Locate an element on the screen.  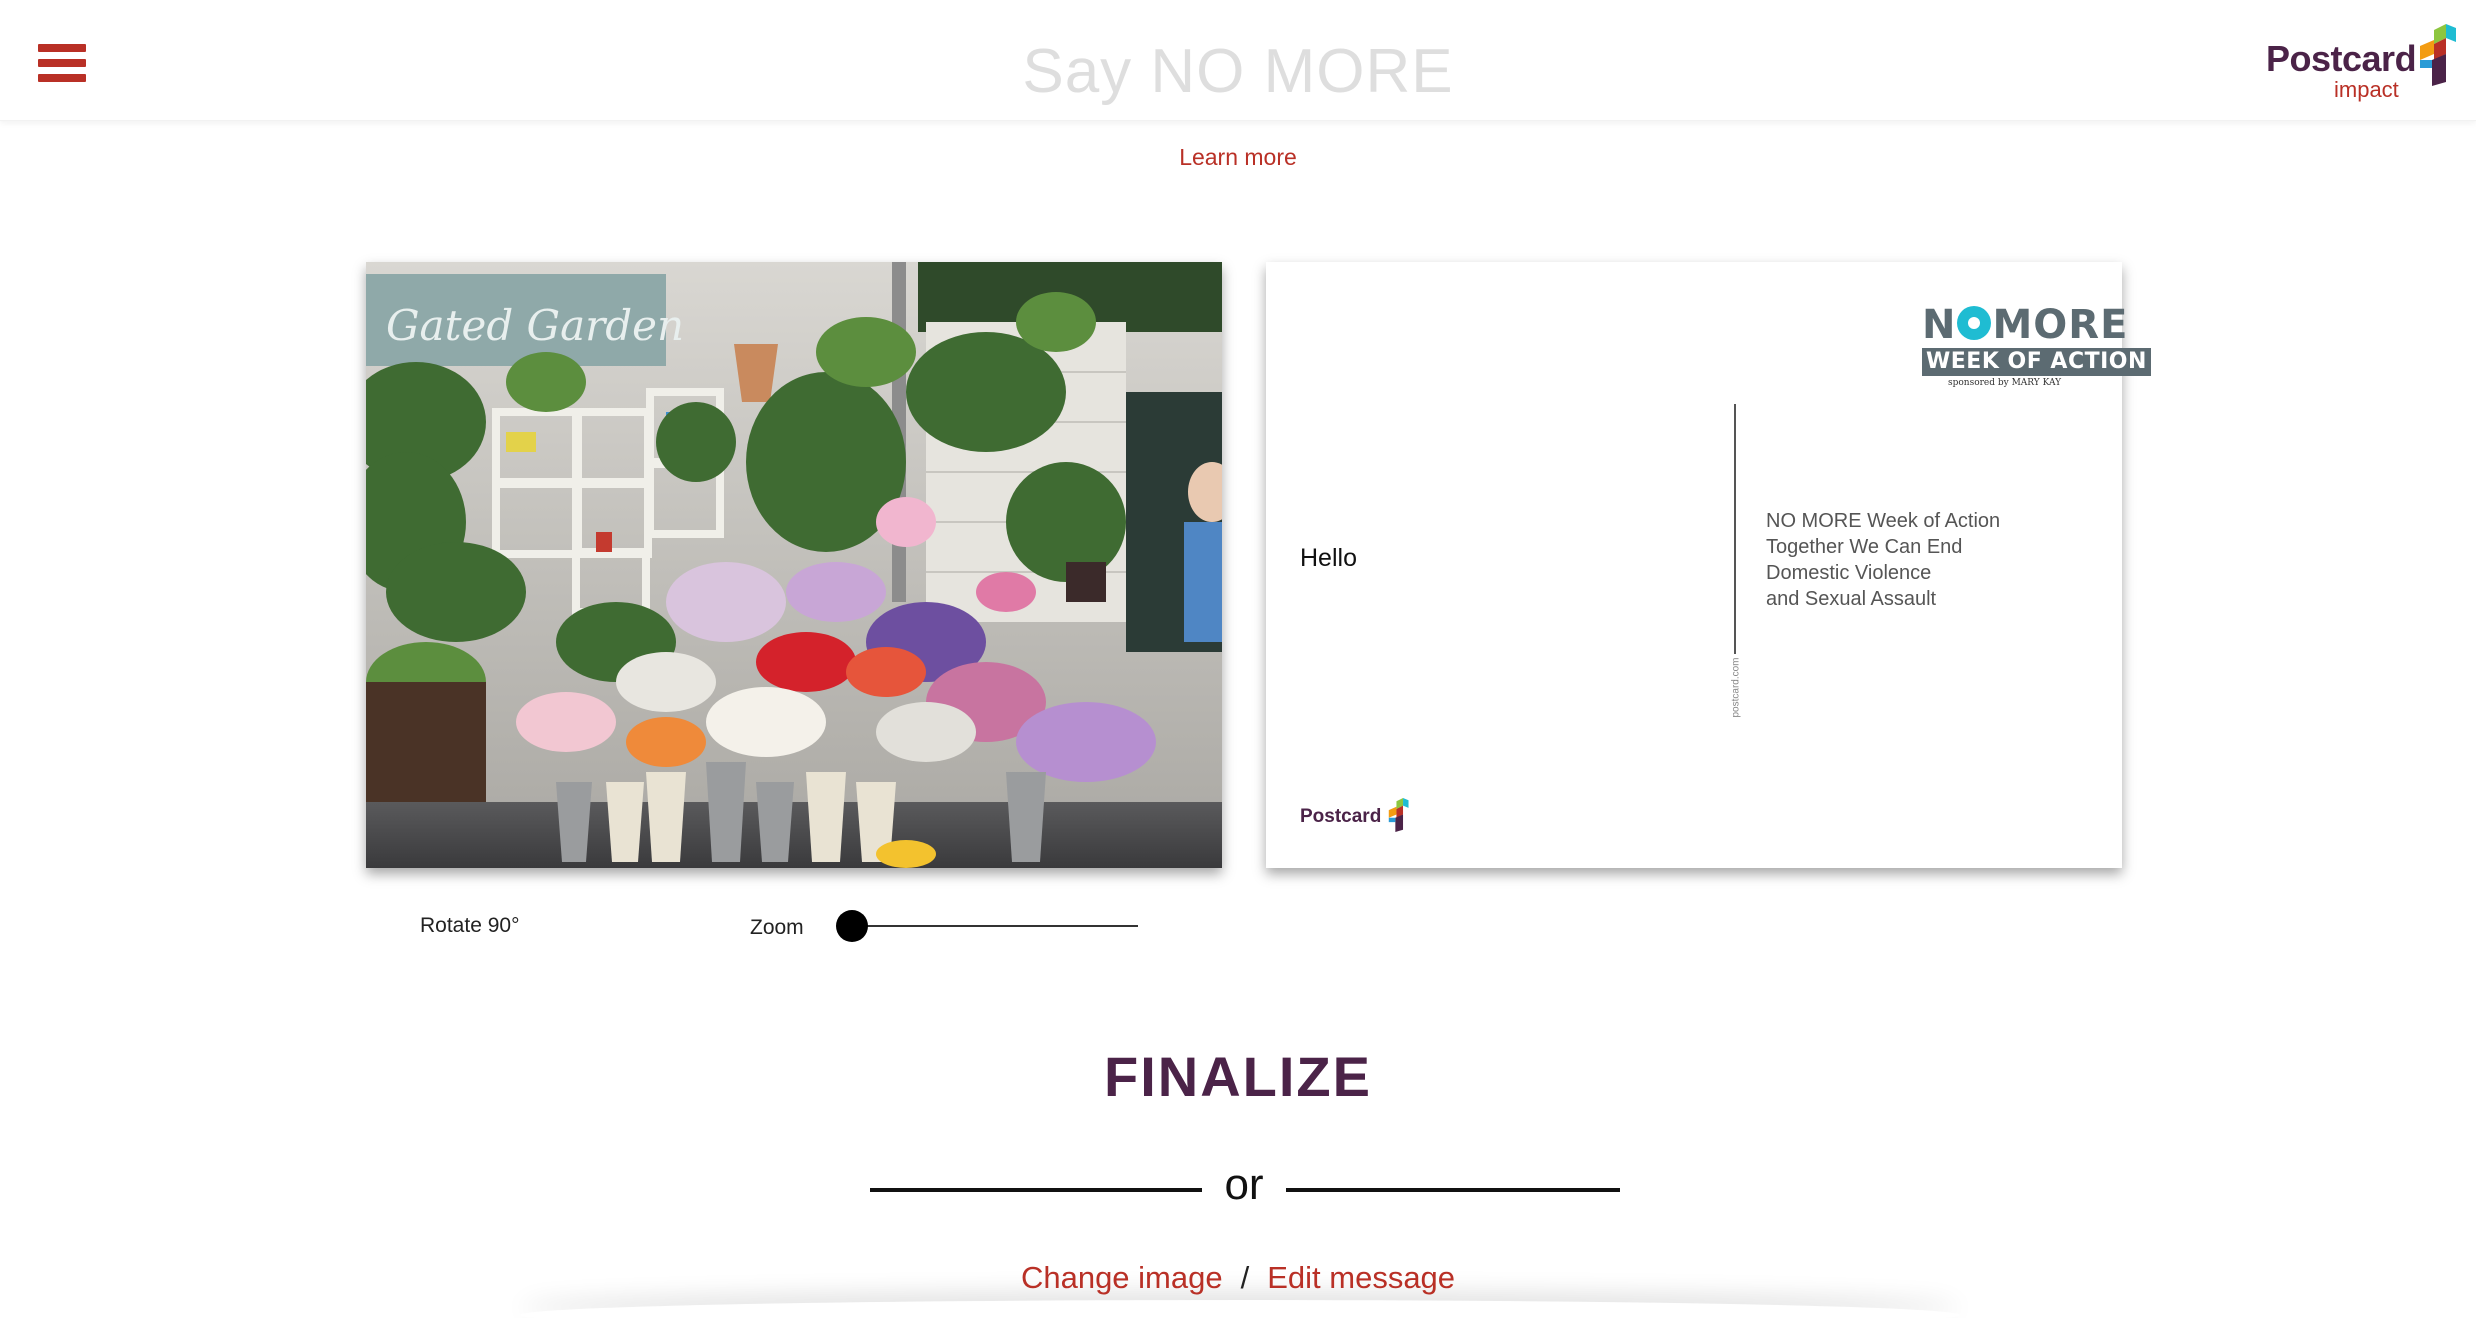
finalize-button: FINALIZE is located at coordinates (1238, 1076).